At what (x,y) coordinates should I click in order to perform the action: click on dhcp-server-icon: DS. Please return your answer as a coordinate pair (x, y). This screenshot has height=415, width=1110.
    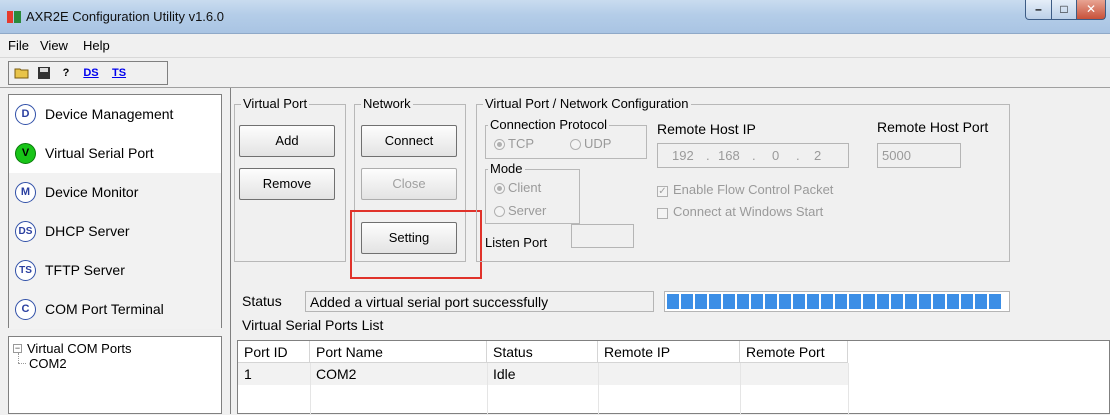
    Looking at the image, I should click on (25, 231).